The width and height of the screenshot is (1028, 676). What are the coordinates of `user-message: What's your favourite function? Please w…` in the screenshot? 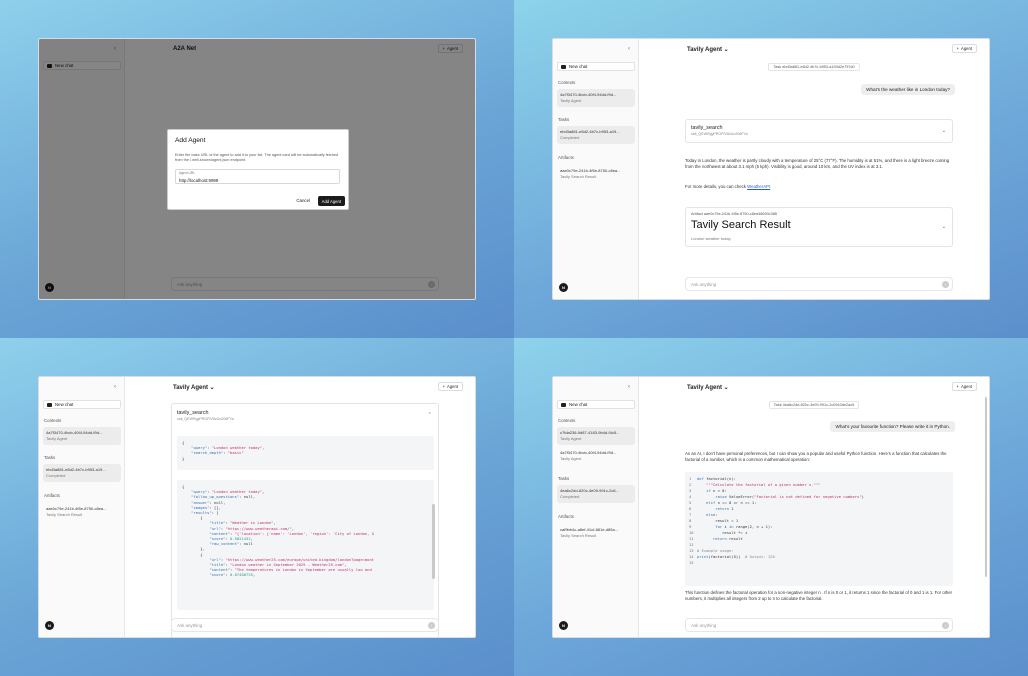 It's located at (892, 426).